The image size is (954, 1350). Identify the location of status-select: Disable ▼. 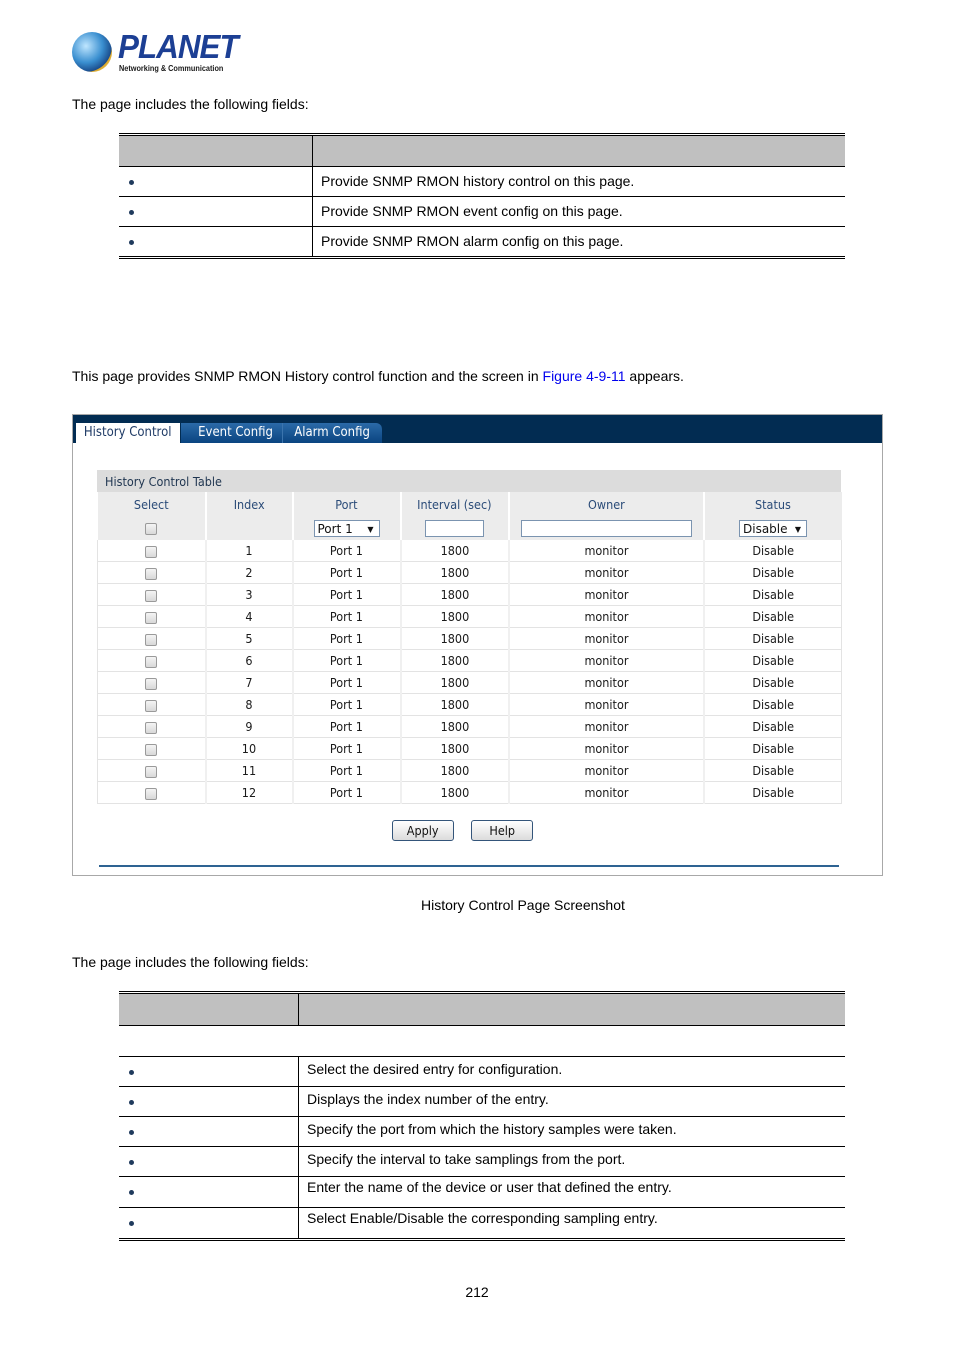
(773, 528).